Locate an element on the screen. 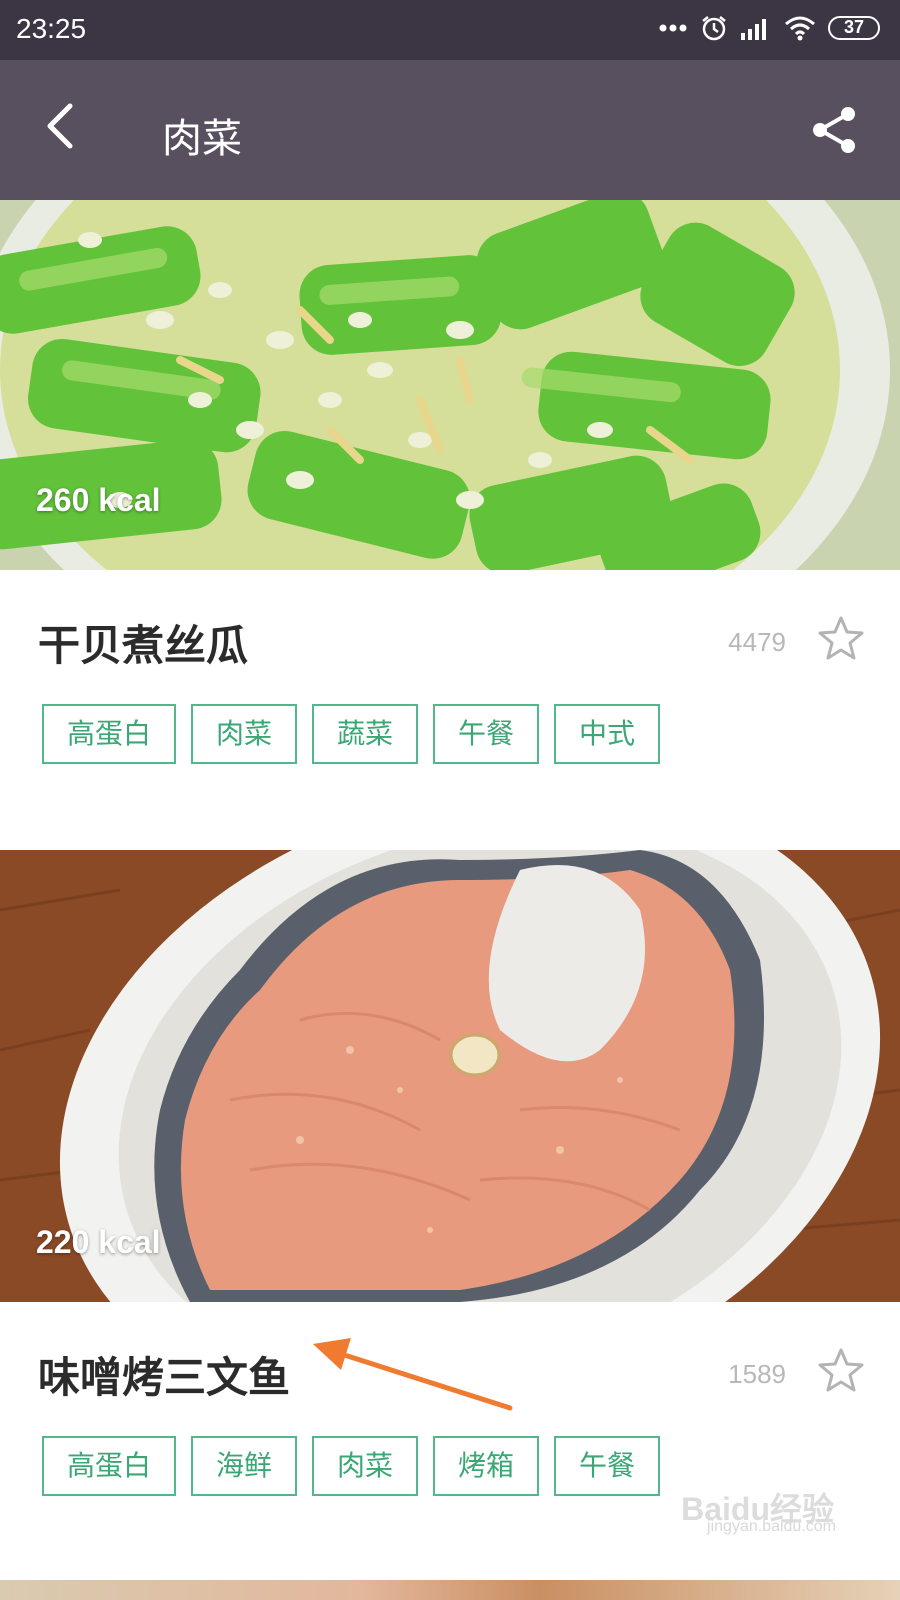 Image resolution: width=900 pixels, height=1600 pixels. favorite-count: 1589 is located at coordinates (757, 1374).